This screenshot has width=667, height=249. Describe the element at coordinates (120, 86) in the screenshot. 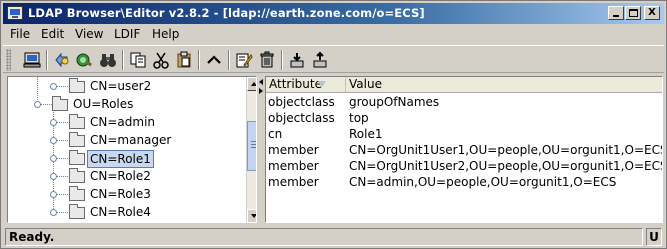

I see `tree-item-user2: CN=user2` at that location.